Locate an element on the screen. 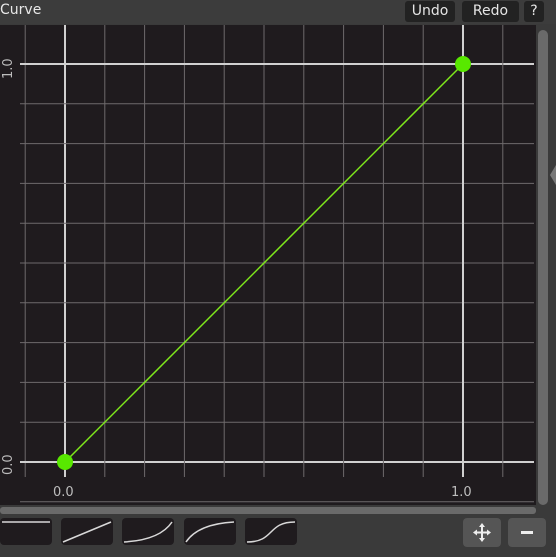  remove-point-button is located at coordinates (527, 532).